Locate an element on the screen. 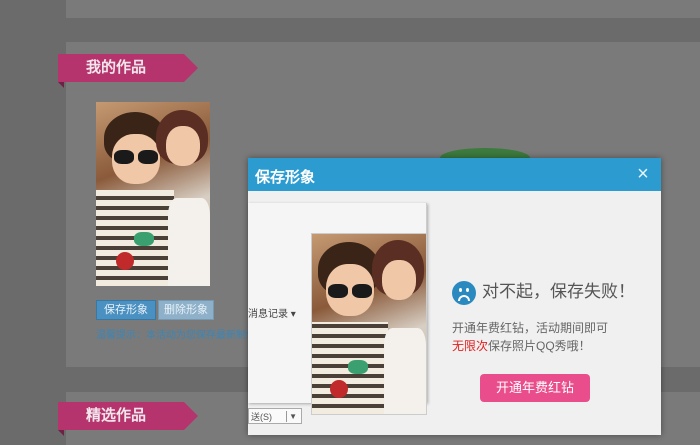  fail-title: 对不起，保存失败！ is located at coordinates (558, 291).